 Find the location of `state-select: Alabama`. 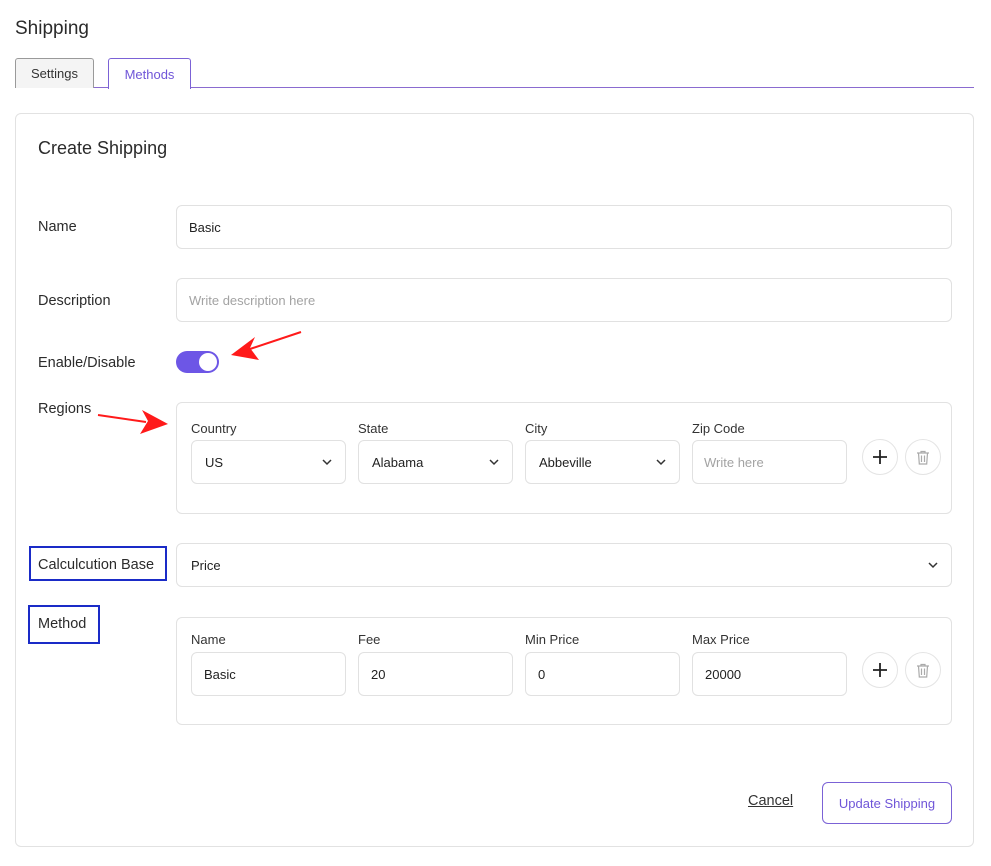

state-select: Alabama is located at coordinates (435, 462).